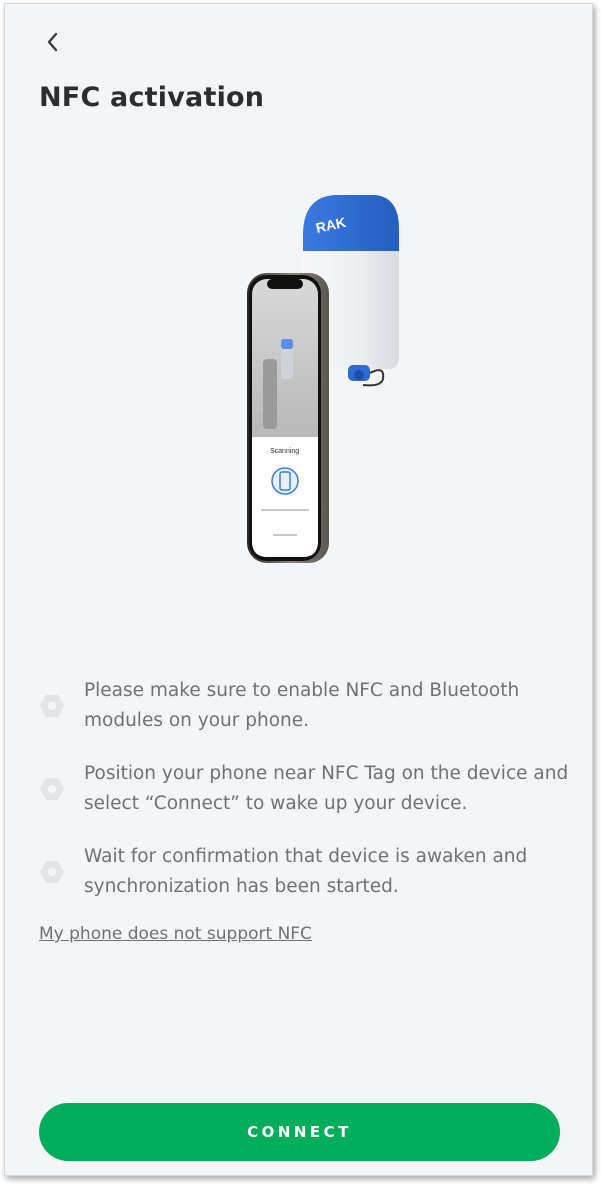 The width and height of the screenshot is (601, 1184). Describe the element at coordinates (323, 379) in the screenshot. I see `nfc-device-illustration: RAK Scanning` at that location.